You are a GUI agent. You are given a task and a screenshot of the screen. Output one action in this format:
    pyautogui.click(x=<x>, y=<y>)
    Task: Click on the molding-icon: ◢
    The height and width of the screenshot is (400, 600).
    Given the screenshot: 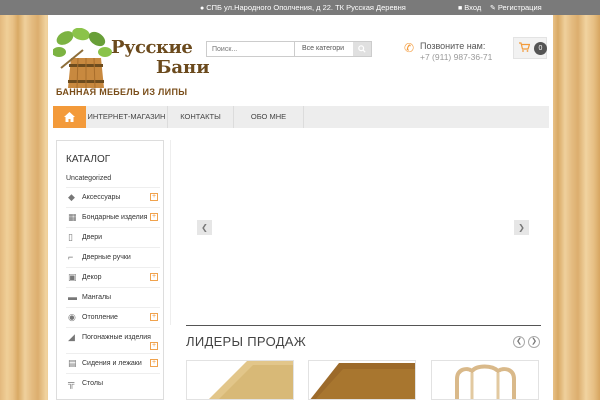 What is the action you would take?
    pyautogui.click(x=71, y=337)
    